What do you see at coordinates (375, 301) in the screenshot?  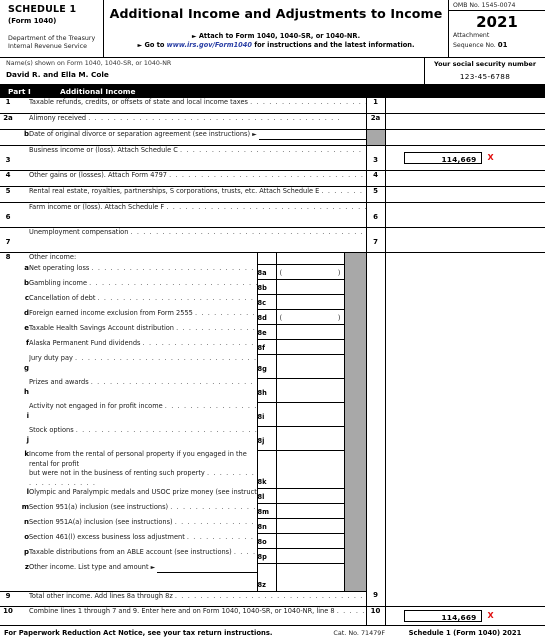 I see `line-8c-right-blank` at bounding box center [375, 301].